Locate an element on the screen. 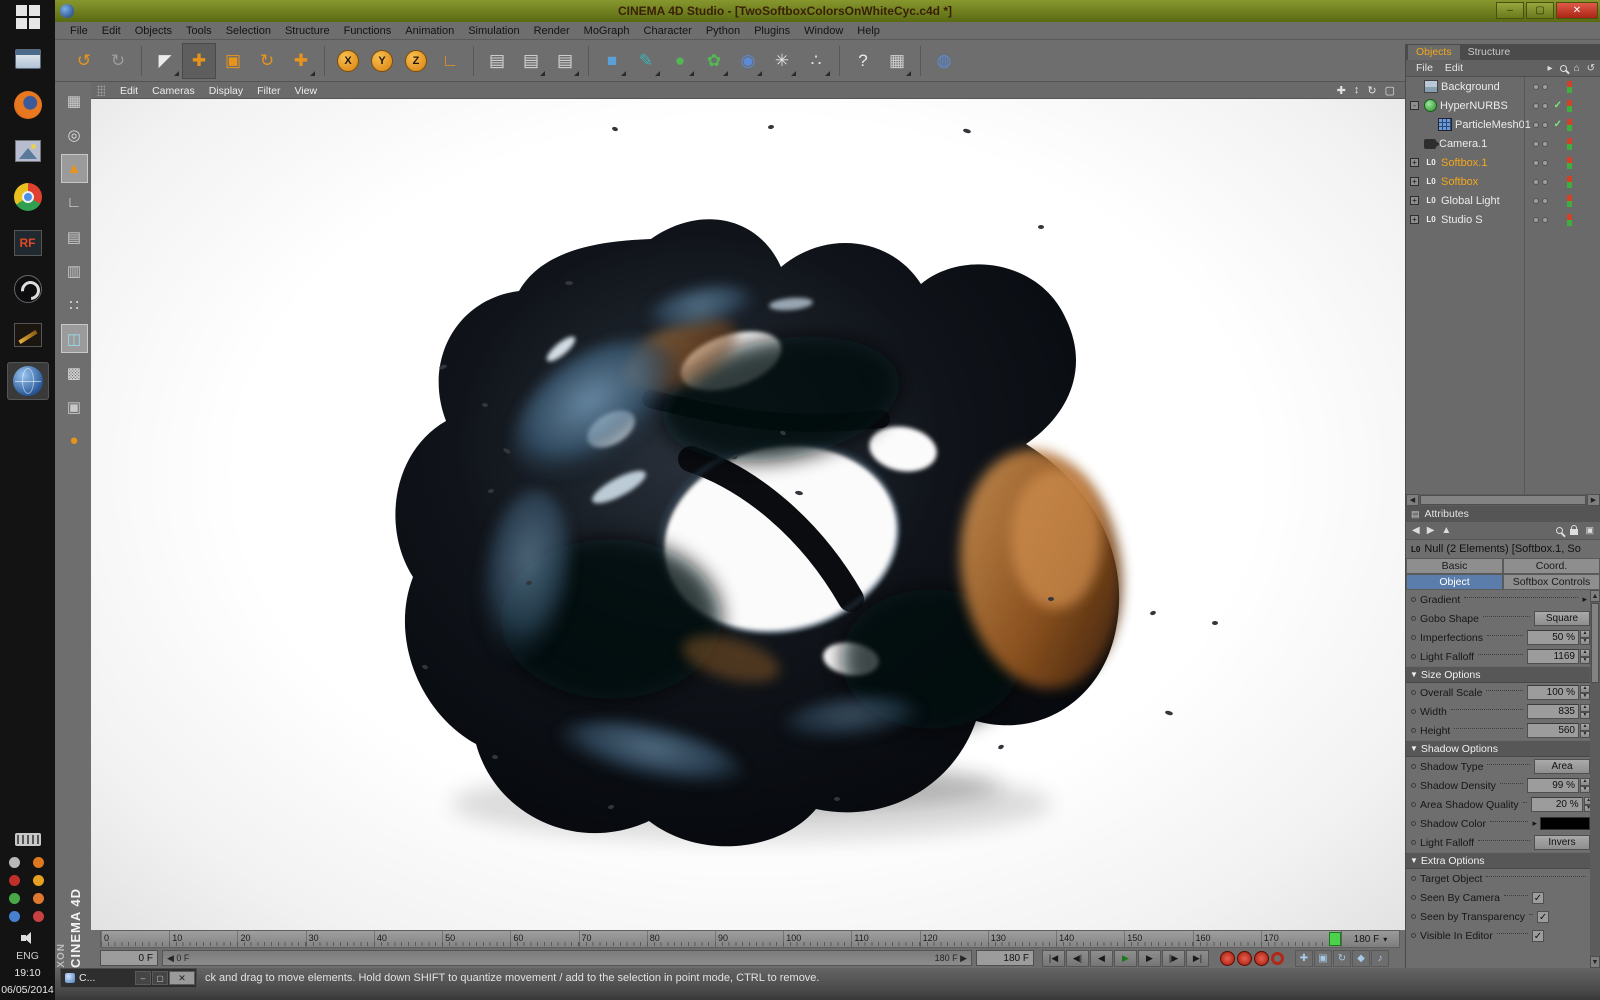  lock-icon is located at coordinates (1574, 530).